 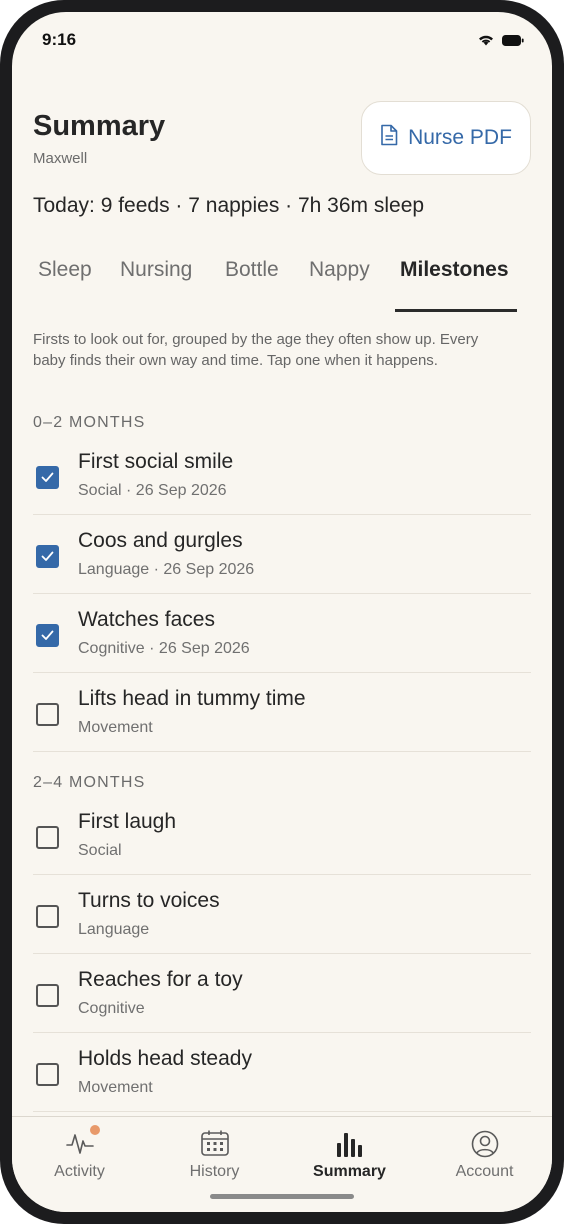 I want to click on nurse-pdf-label: Nurse PDF, so click(x=460, y=137).